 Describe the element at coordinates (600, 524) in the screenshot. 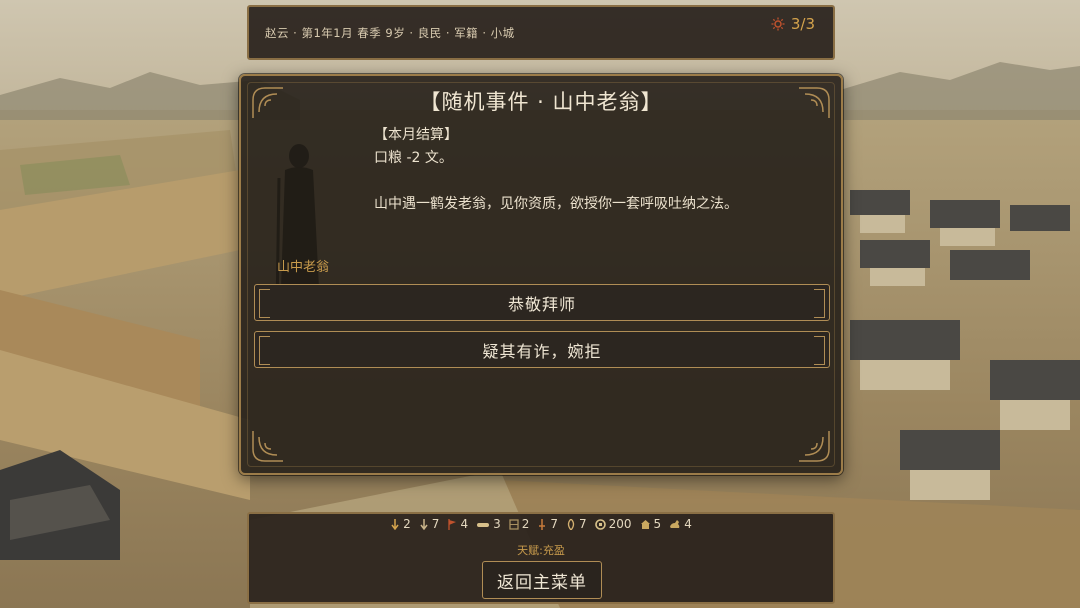

I see `coin-icon` at that location.